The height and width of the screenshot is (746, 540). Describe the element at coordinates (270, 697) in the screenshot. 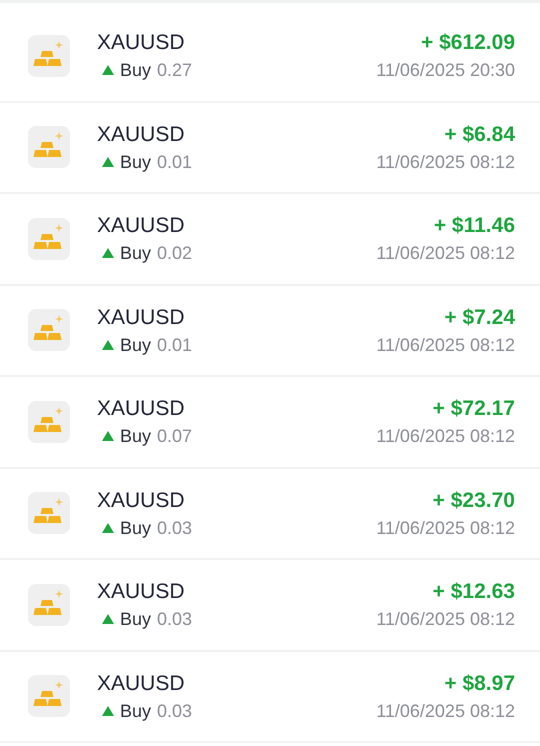

I see `trade-row: XAUUSD Buy 0.03 + $8.97 11/06/2025 08:12` at that location.